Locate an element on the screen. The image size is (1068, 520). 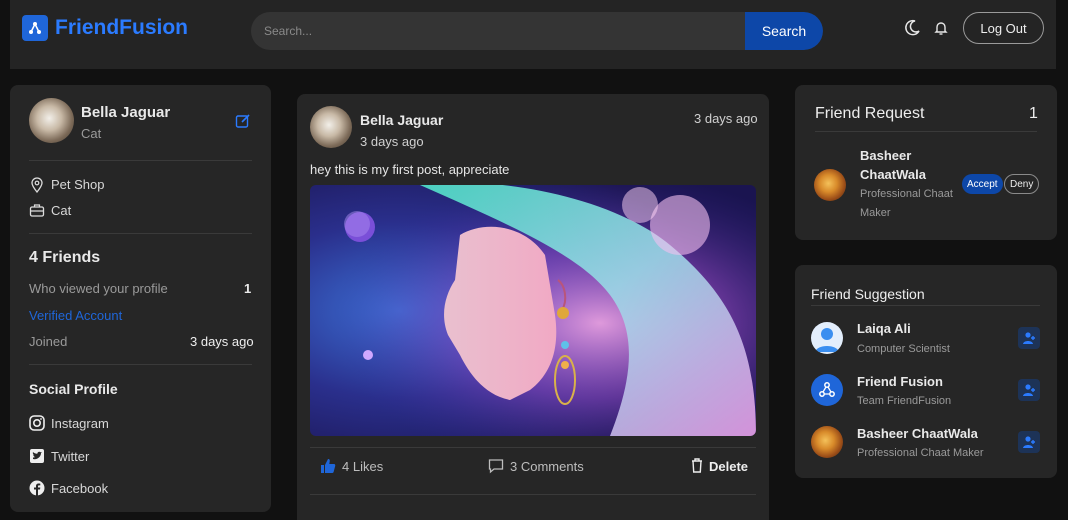
delete-post-button: Delete is located at coordinates (728, 466).